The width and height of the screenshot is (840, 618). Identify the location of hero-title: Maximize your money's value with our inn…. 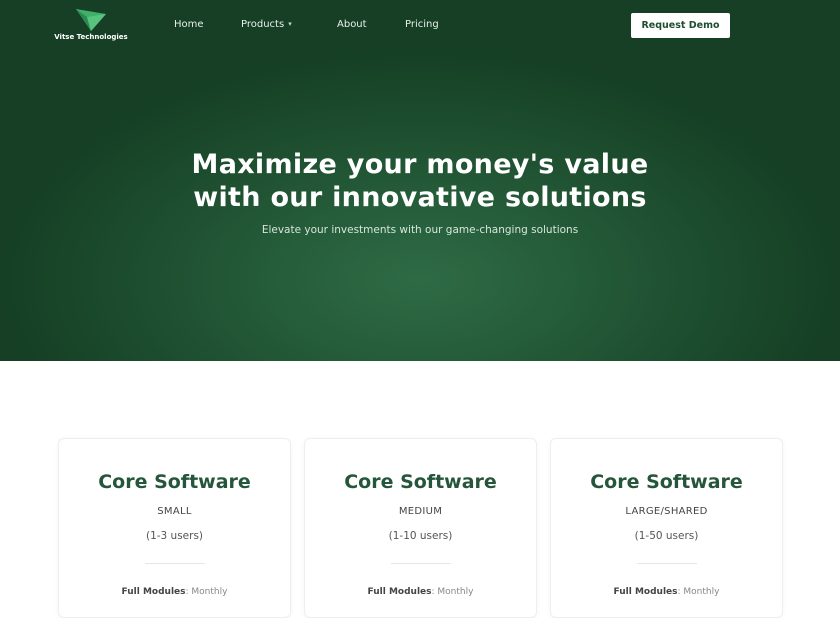
(420, 181).